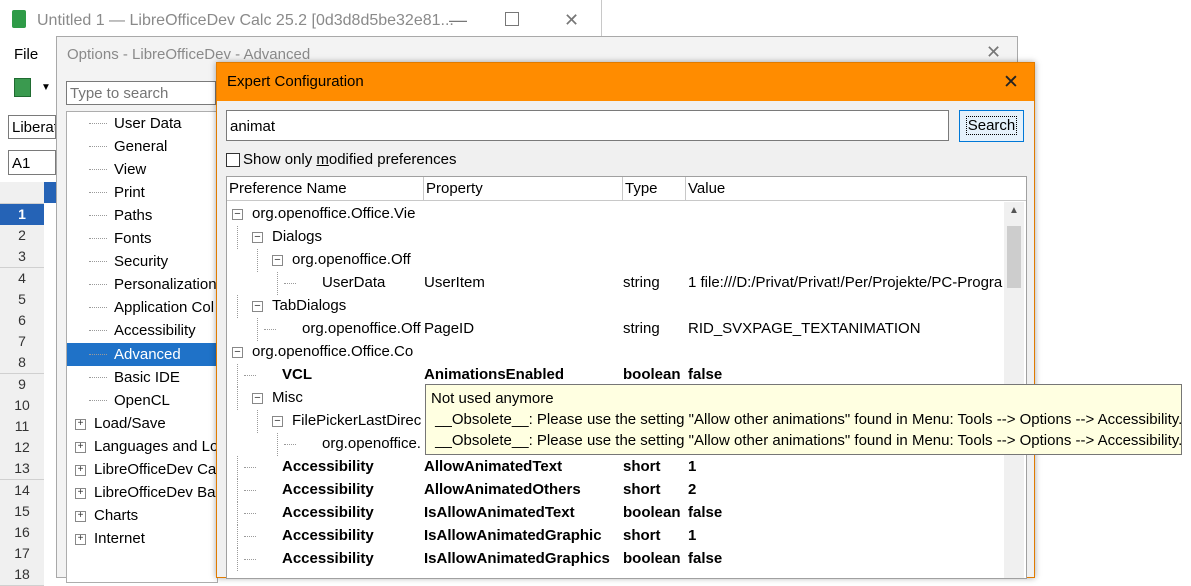 Image resolution: width=1191 pixels, height=586 pixels. Describe the element at coordinates (617, 490) in the screenshot. I see `table-row: Accessibility AllowAnimatedOthers short 2` at that location.